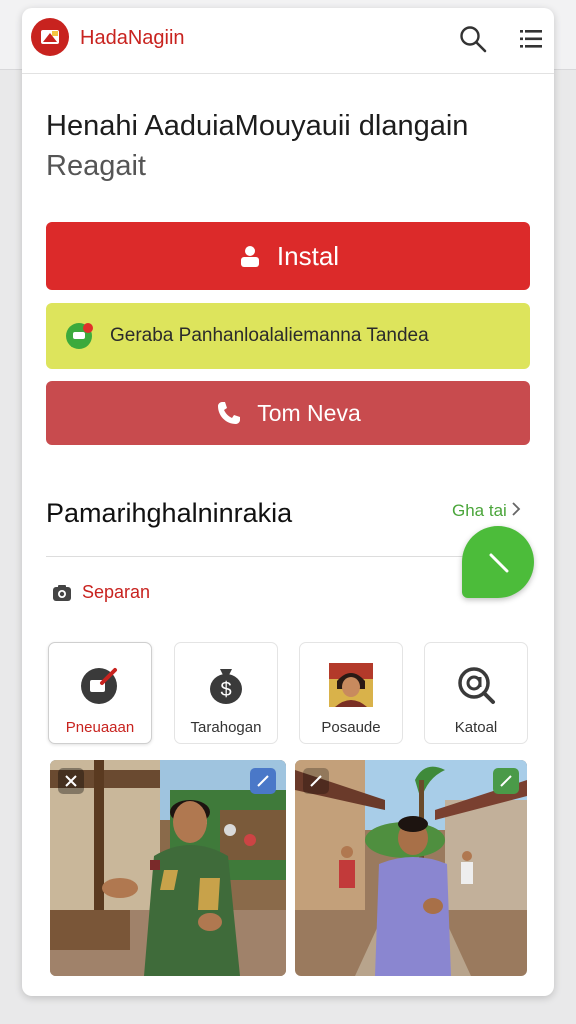 The image size is (576, 1024). Describe the element at coordinates (351, 685) in the screenshot. I see `avatar-photo-icon` at that location.